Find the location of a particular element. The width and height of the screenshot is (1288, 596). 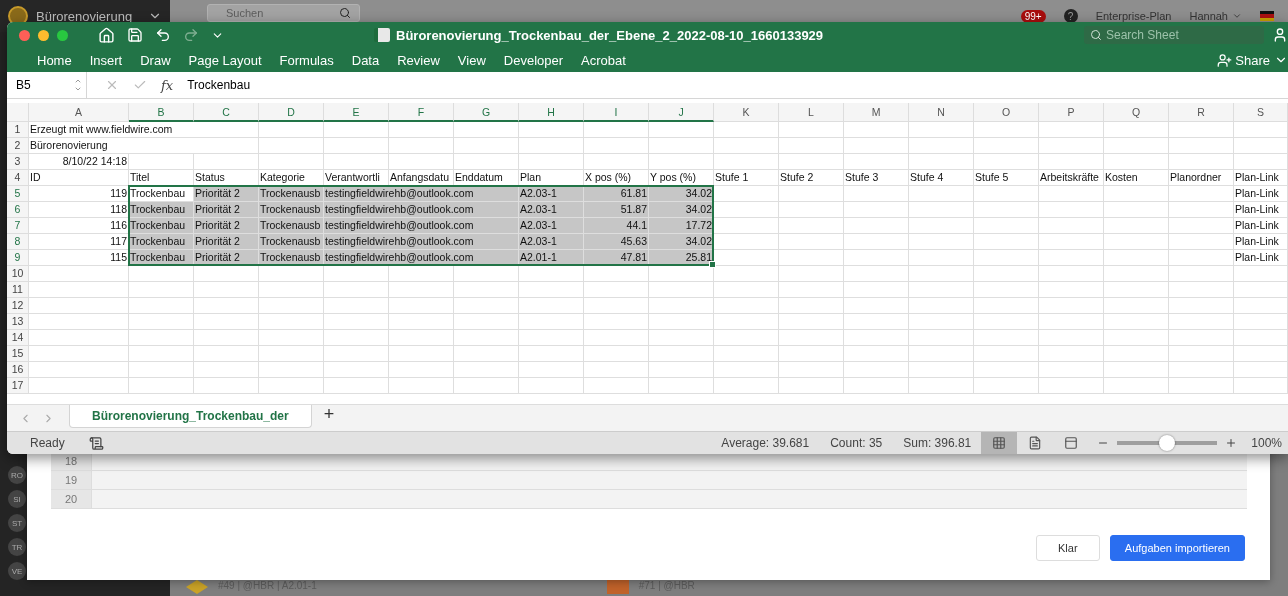

notification-badge: 99+ is located at coordinates (1033, 16).